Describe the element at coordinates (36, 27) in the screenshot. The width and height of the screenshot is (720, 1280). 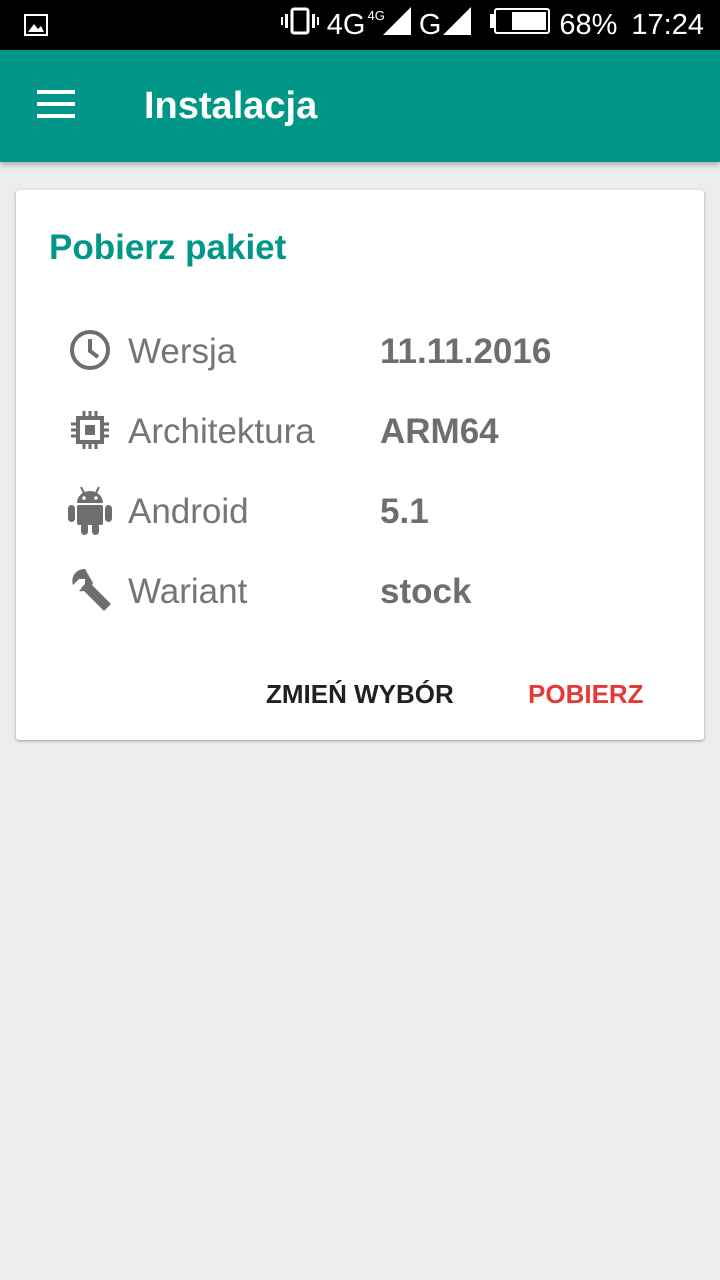
I see `gallery-notification-icon` at that location.